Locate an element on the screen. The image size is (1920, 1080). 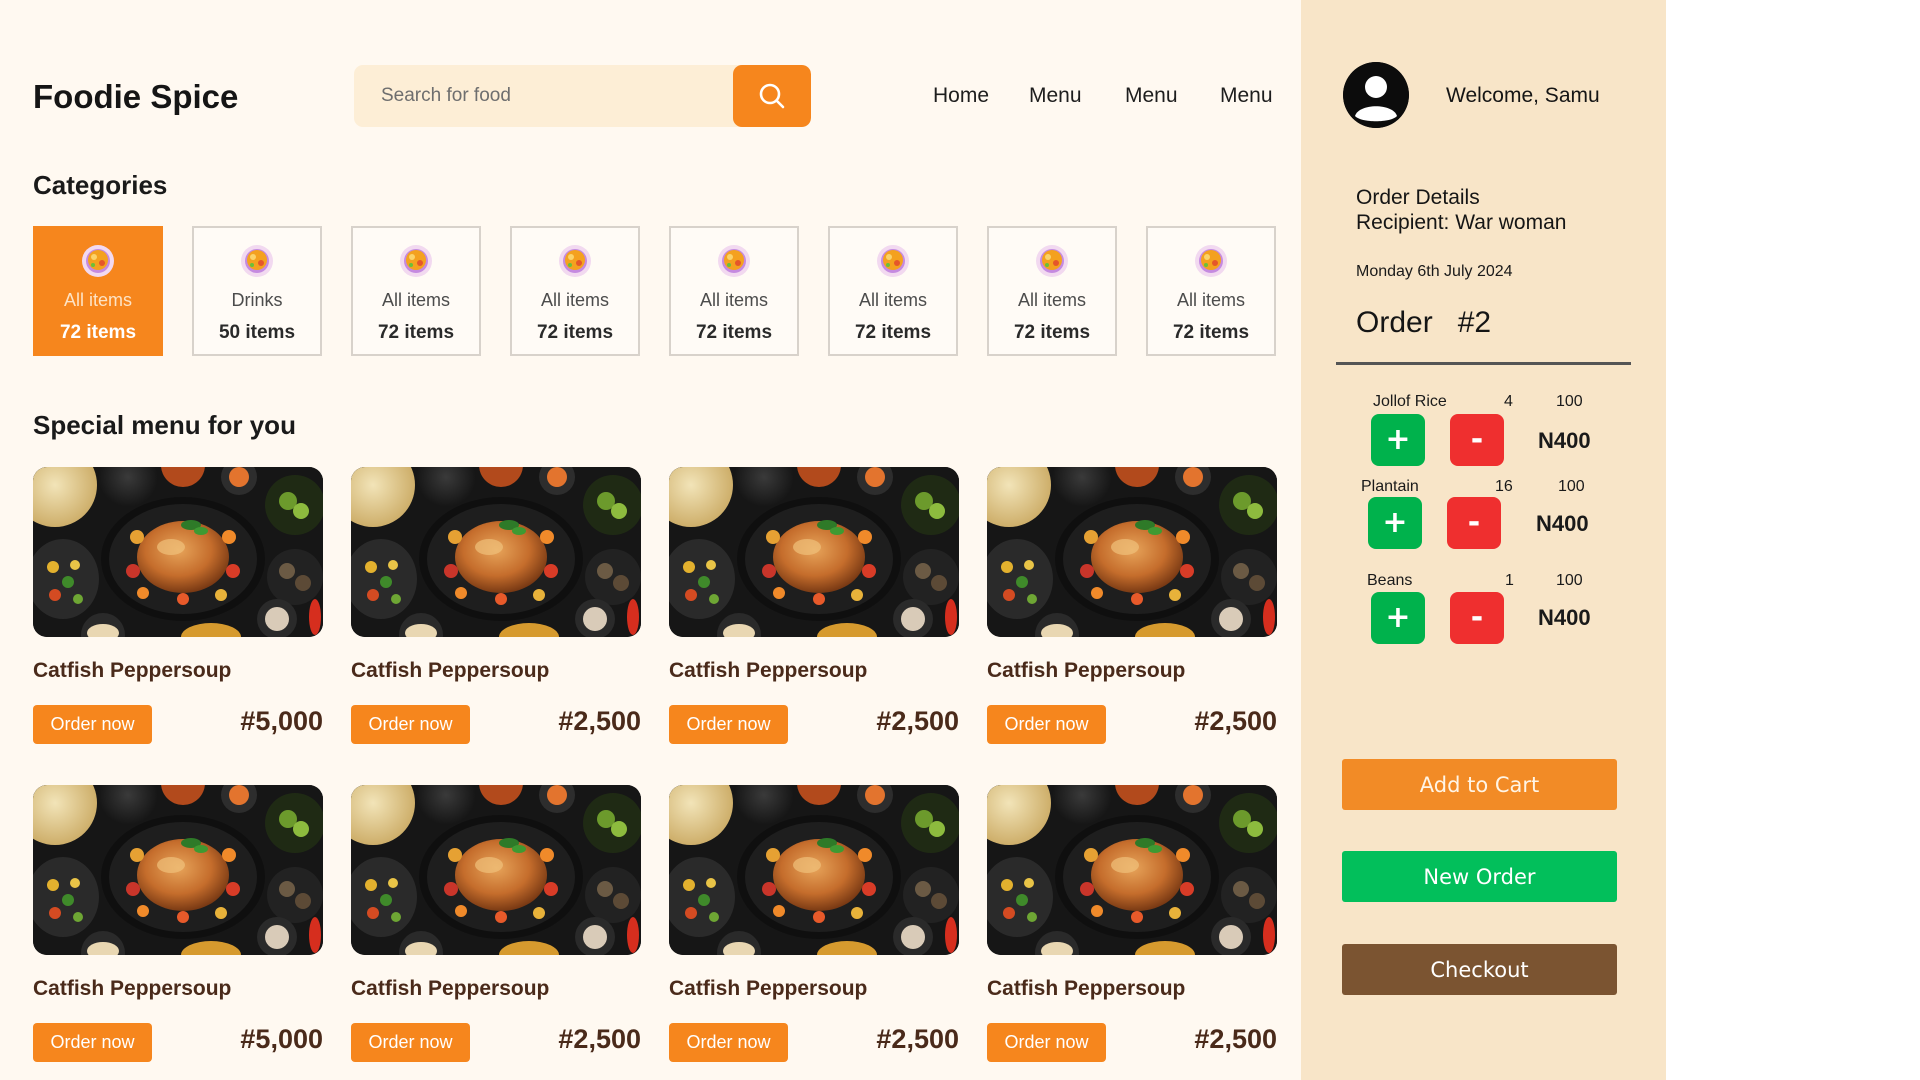
add-to-cart-button: Add to Cart is located at coordinates (1479, 784).